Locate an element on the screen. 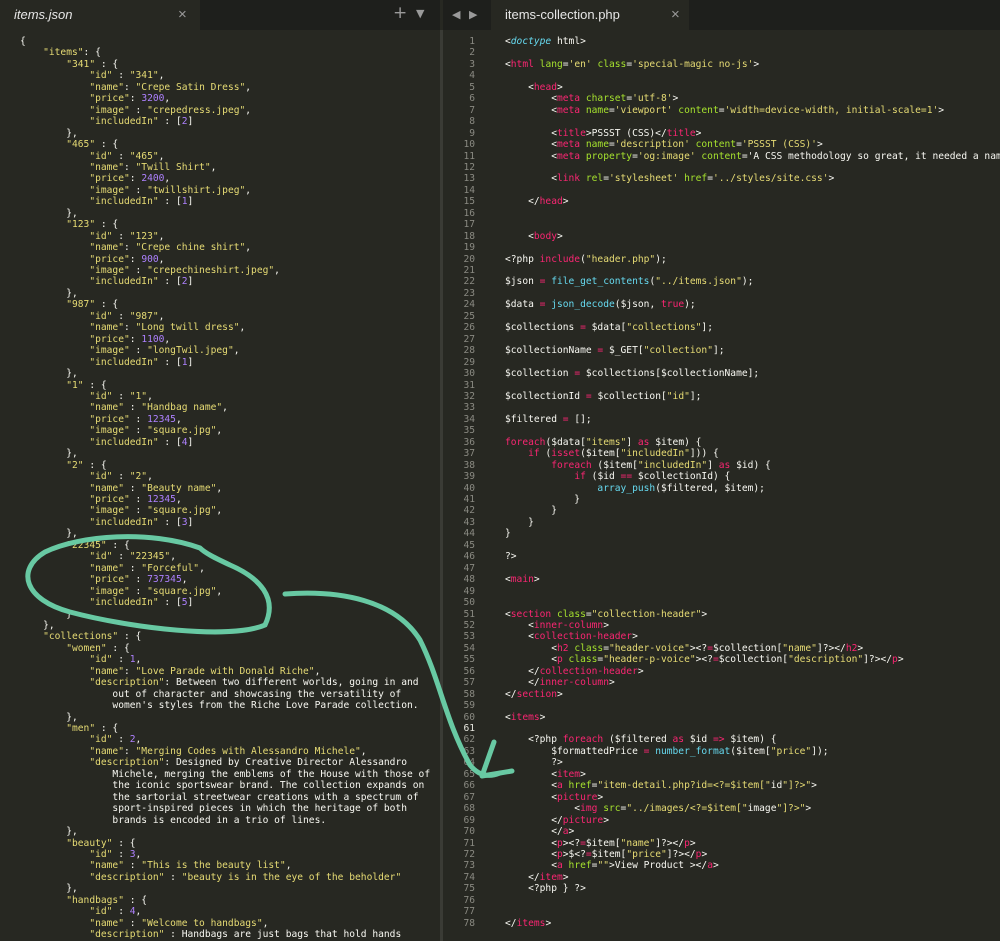  code-line: "id" : "22345", is located at coordinates (132, 557).